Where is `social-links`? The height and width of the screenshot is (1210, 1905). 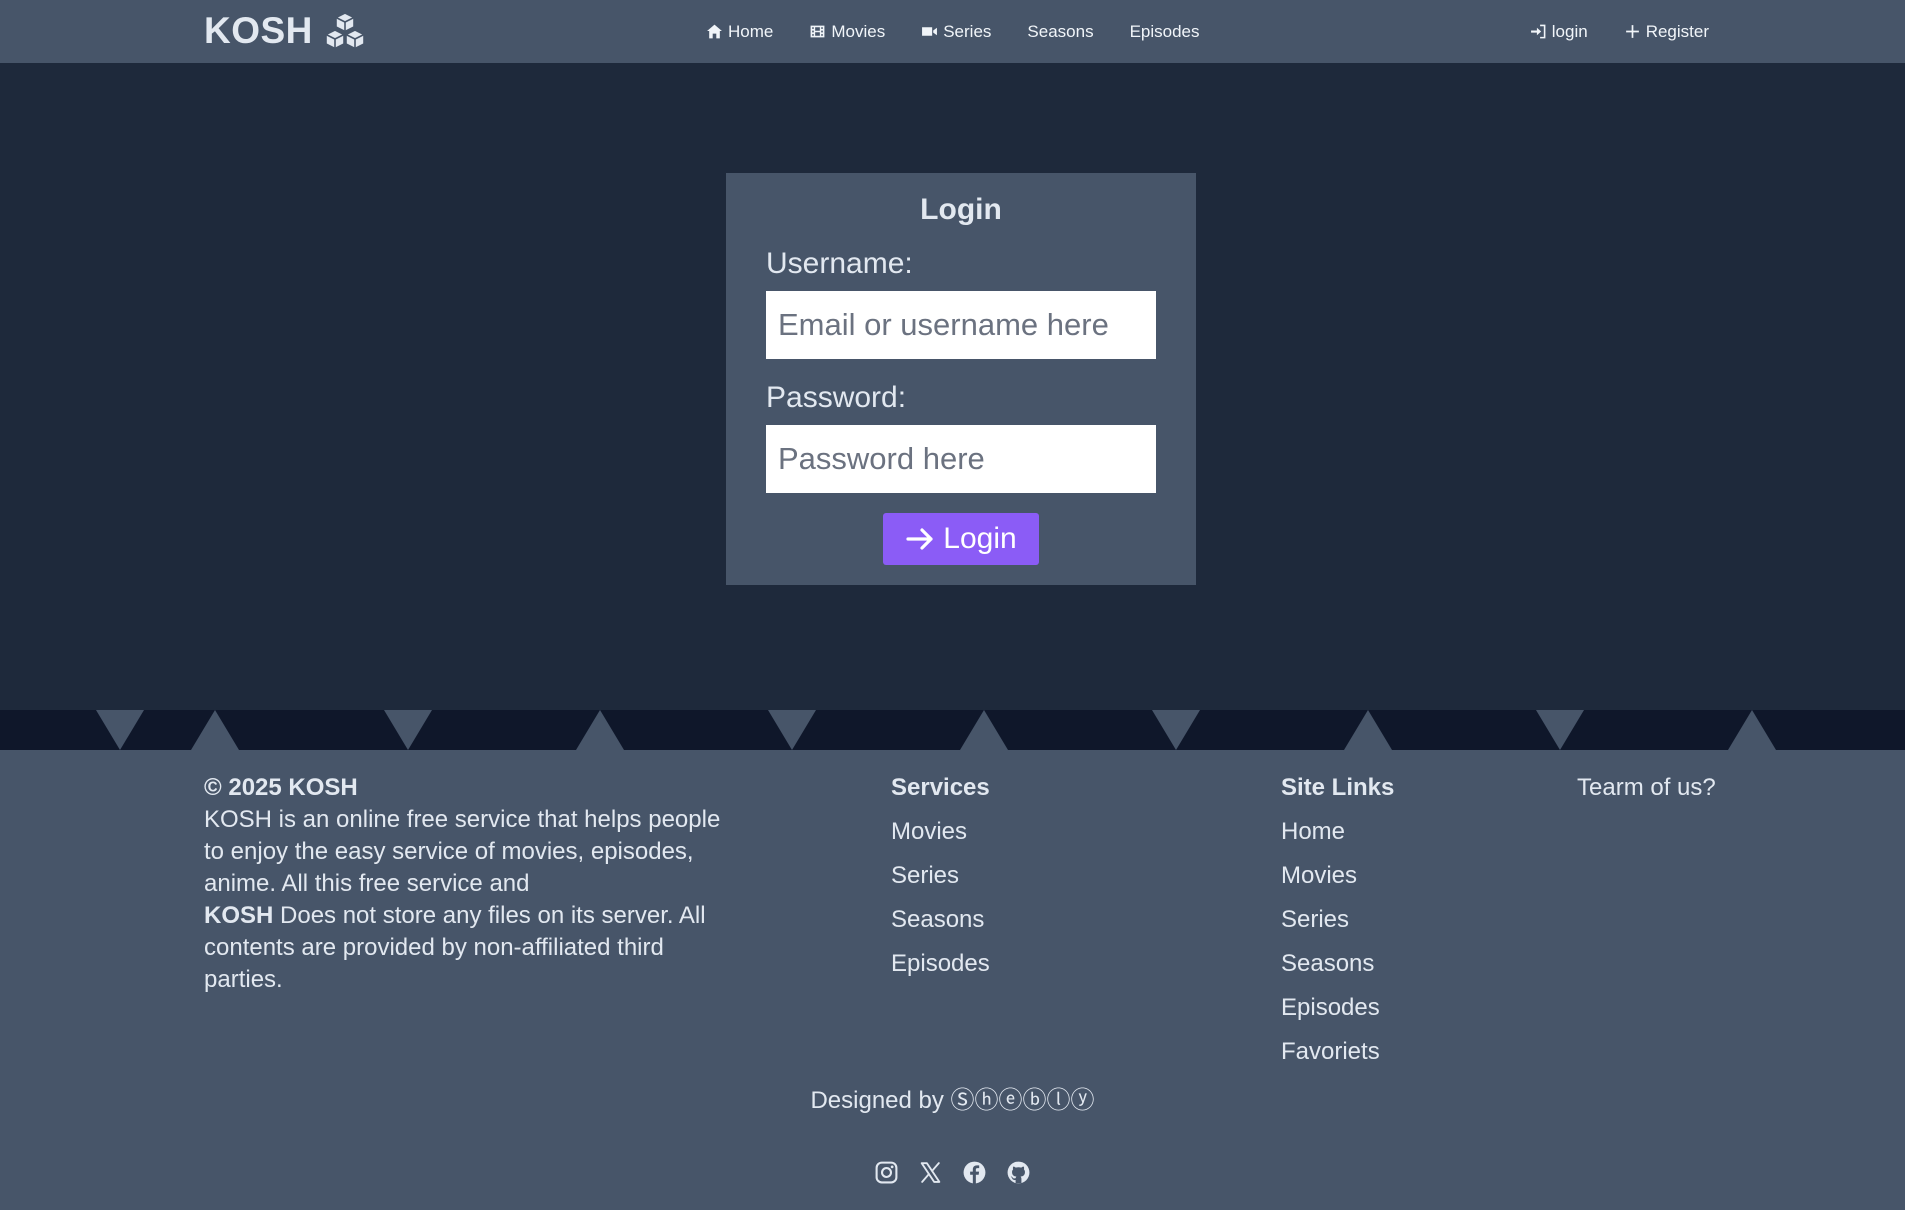 social-links is located at coordinates (952, 1172).